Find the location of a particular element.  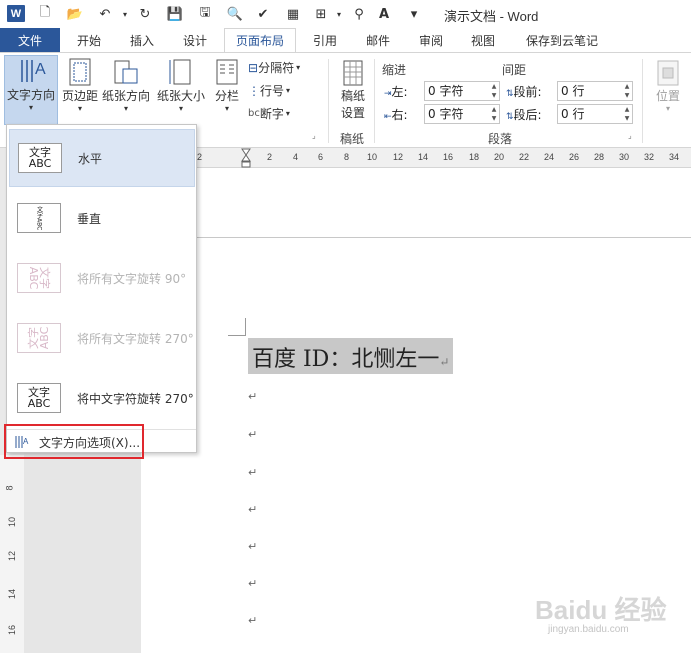

space-after-value: 0 行 is located at coordinates (573, 114).